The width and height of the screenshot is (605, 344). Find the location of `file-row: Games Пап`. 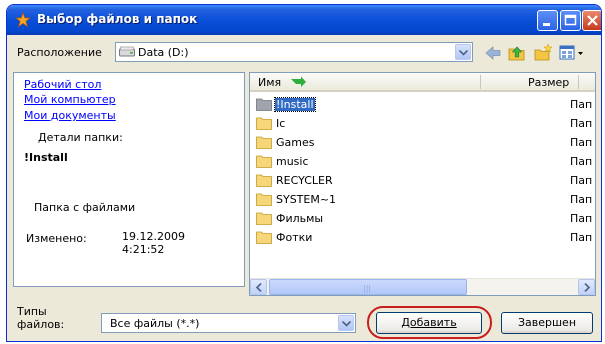

file-row: Games Пап is located at coordinates (422, 142).